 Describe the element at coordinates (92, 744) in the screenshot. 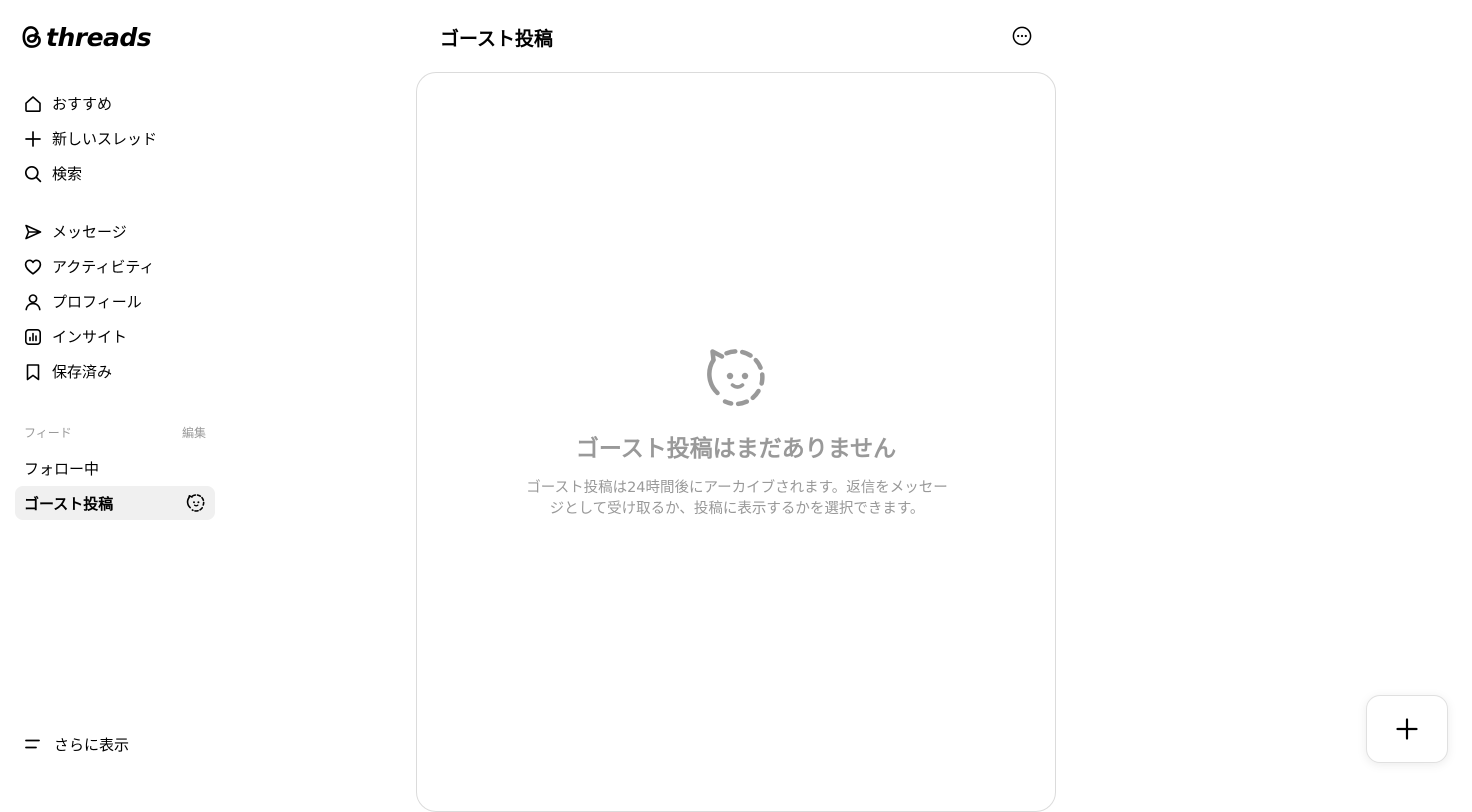

I see `more-label: さらに表示` at that location.